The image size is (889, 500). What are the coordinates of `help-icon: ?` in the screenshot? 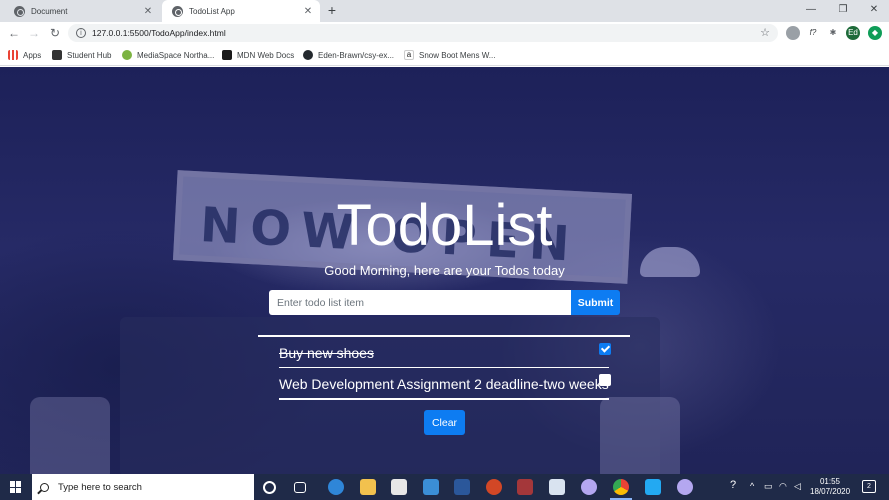 It's located at (733, 485).